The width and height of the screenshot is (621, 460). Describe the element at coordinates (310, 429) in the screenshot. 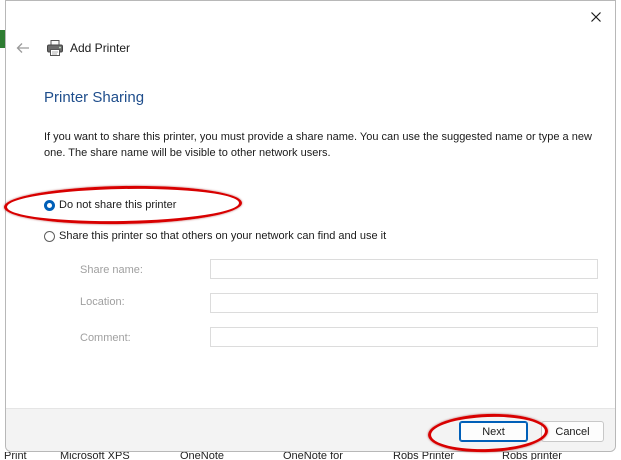

I see `dialog-footer: Next Cancel` at that location.